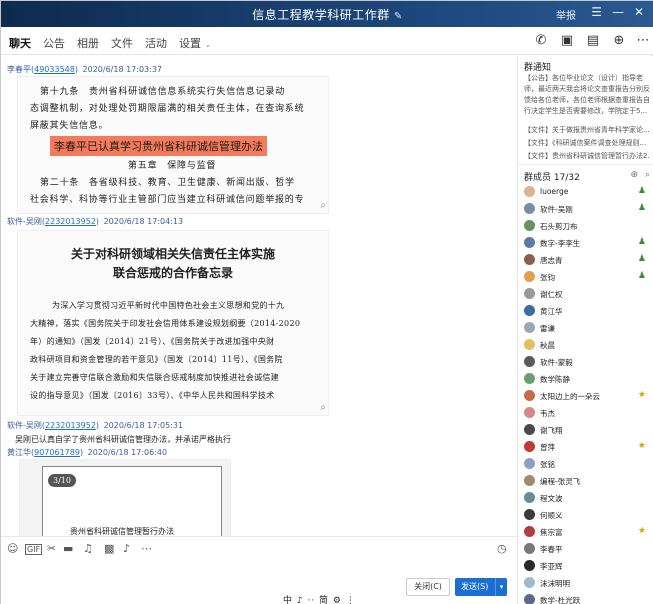 The width and height of the screenshot is (653, 604). I want to click on send-button: 发送(S) ▾, so click(481, 587).